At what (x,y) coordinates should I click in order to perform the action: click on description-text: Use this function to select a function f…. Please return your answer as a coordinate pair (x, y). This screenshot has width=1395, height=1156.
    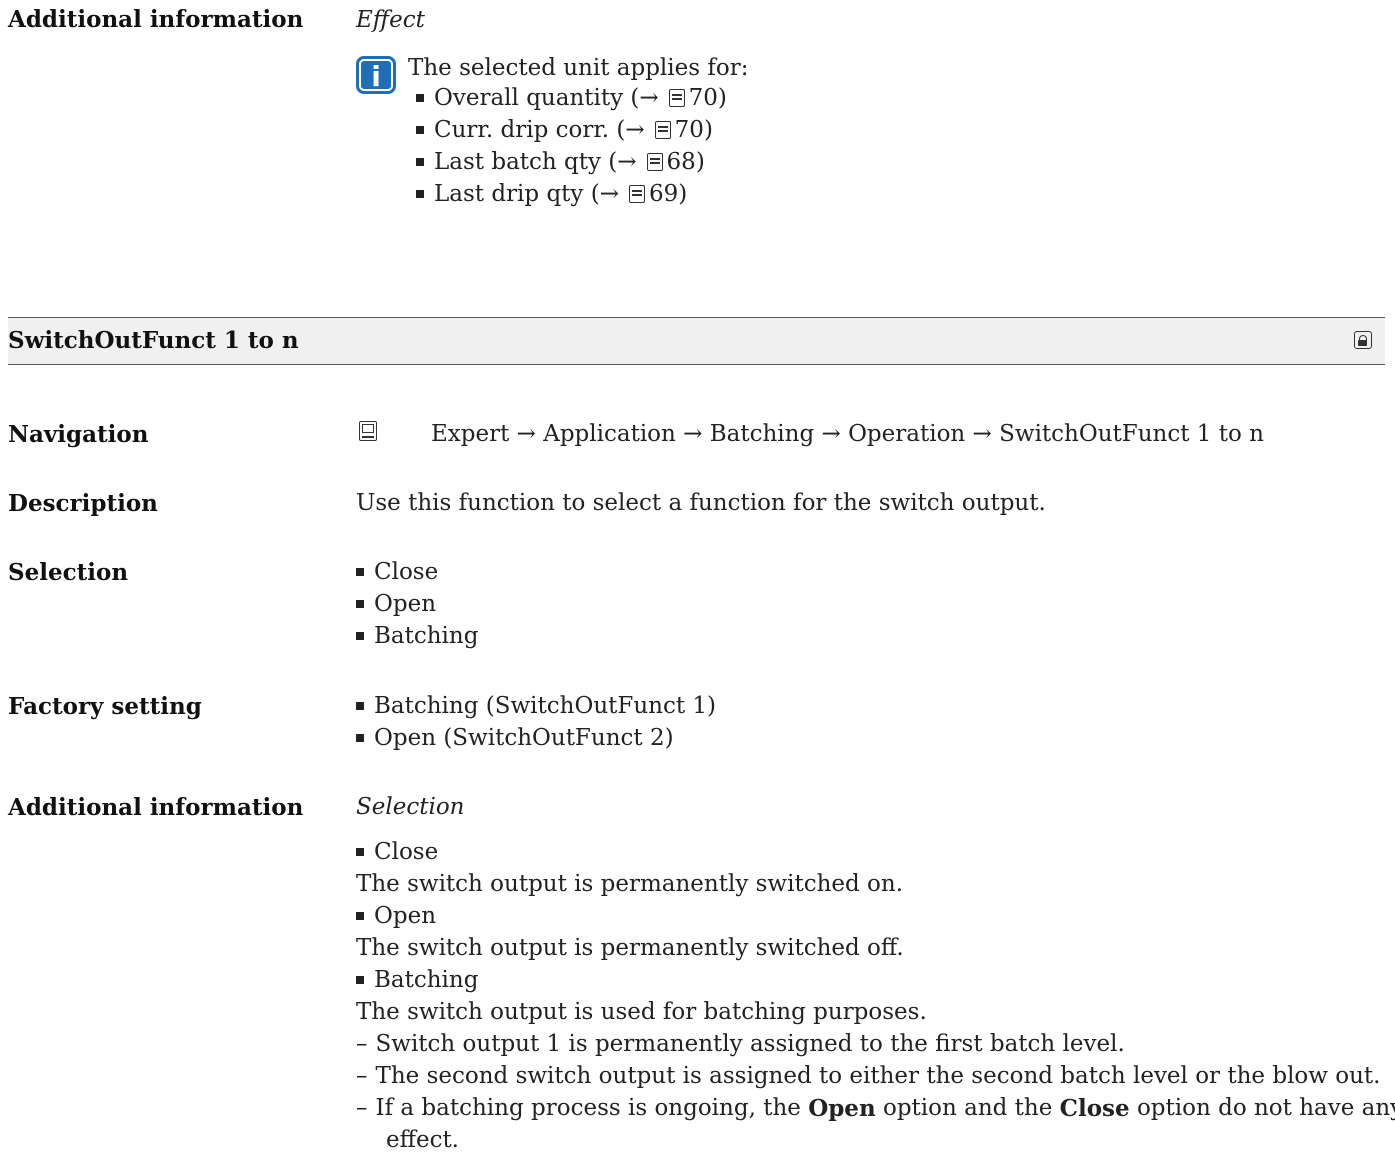
    Looking at the image, I should click on (701, 503).